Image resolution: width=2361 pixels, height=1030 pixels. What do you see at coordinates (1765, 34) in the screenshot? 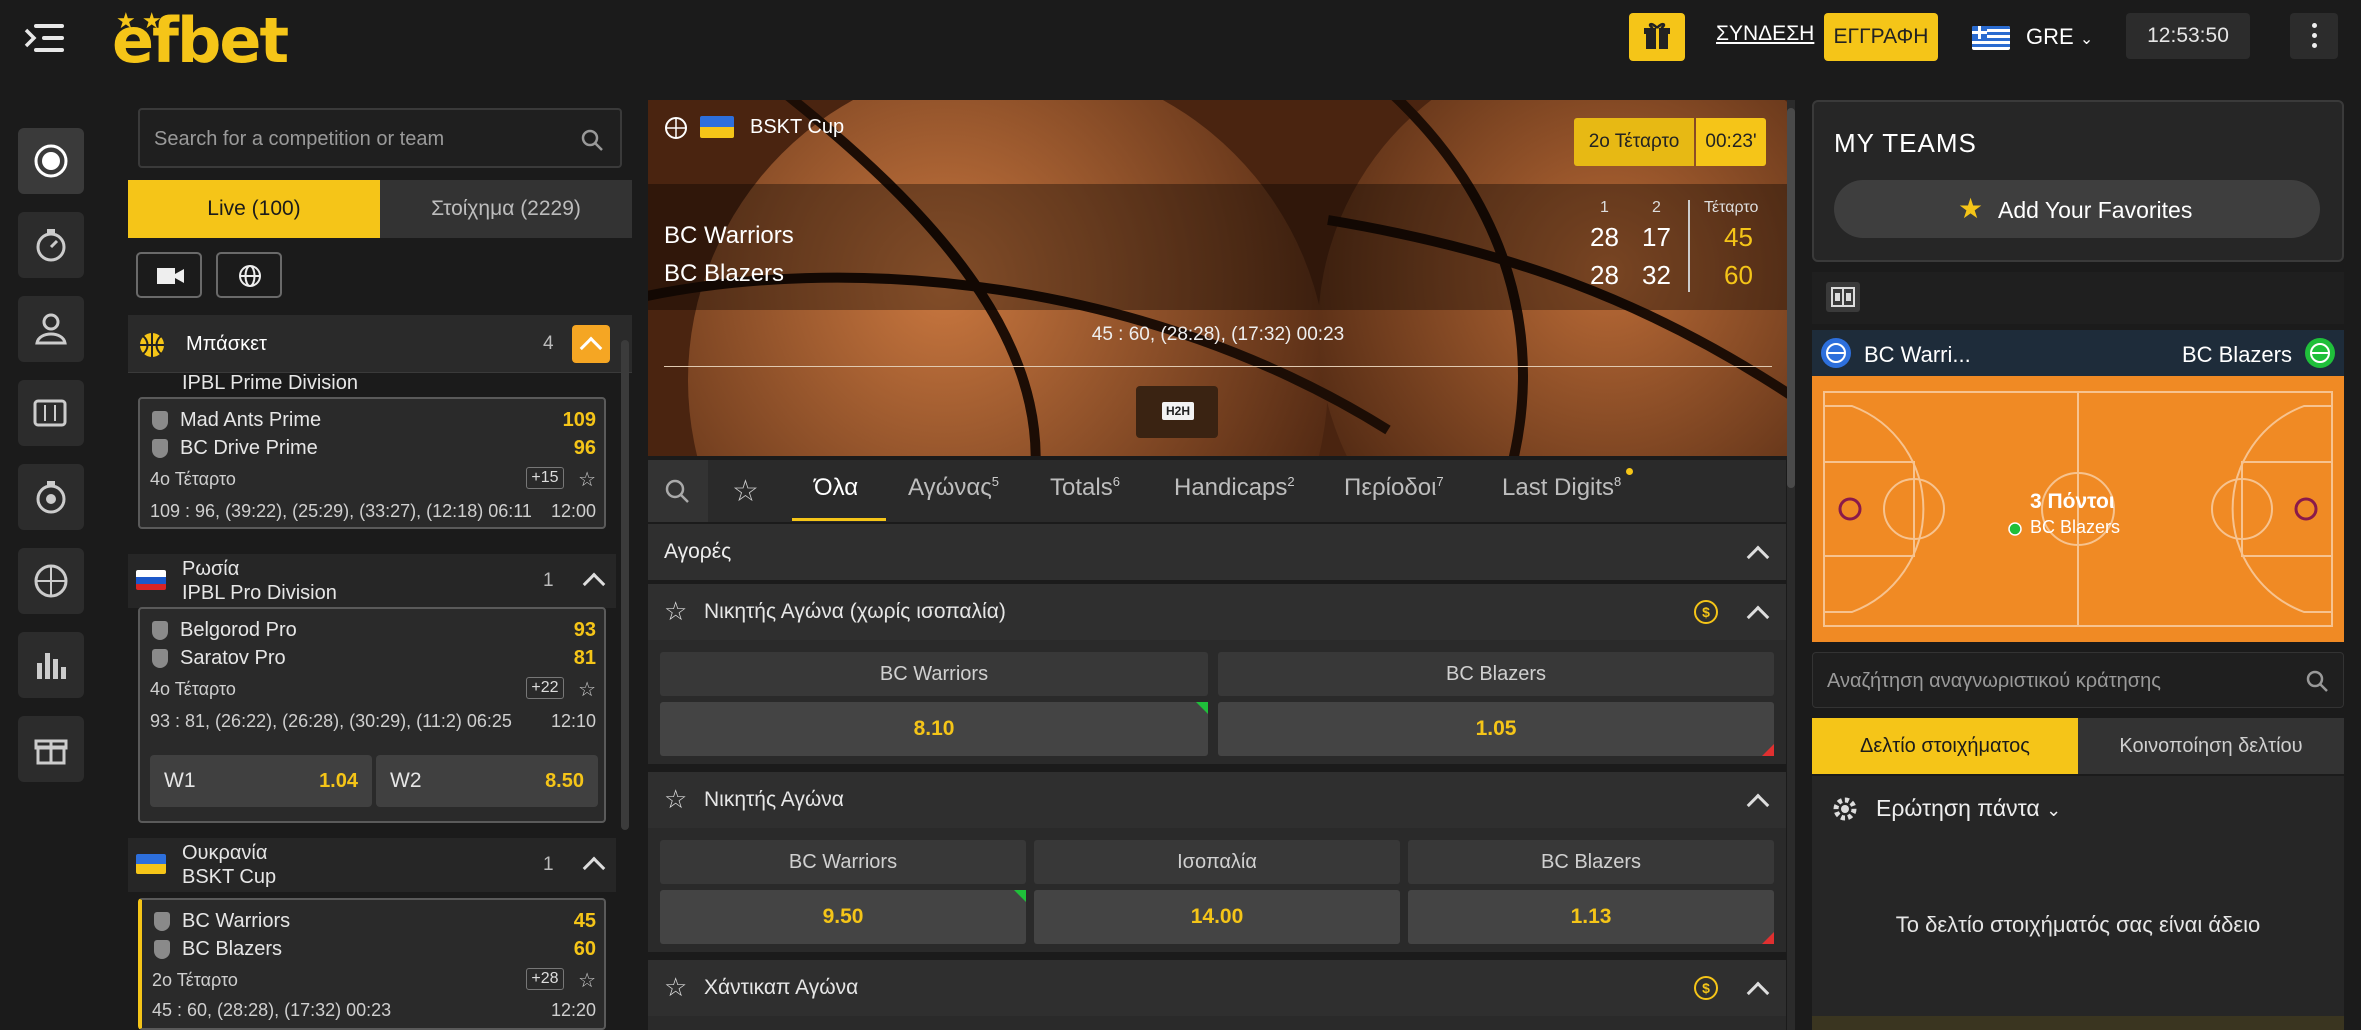
I see `login-link: ΣΥΝΔΕΣΗ` at bounding box center [1765, 34].